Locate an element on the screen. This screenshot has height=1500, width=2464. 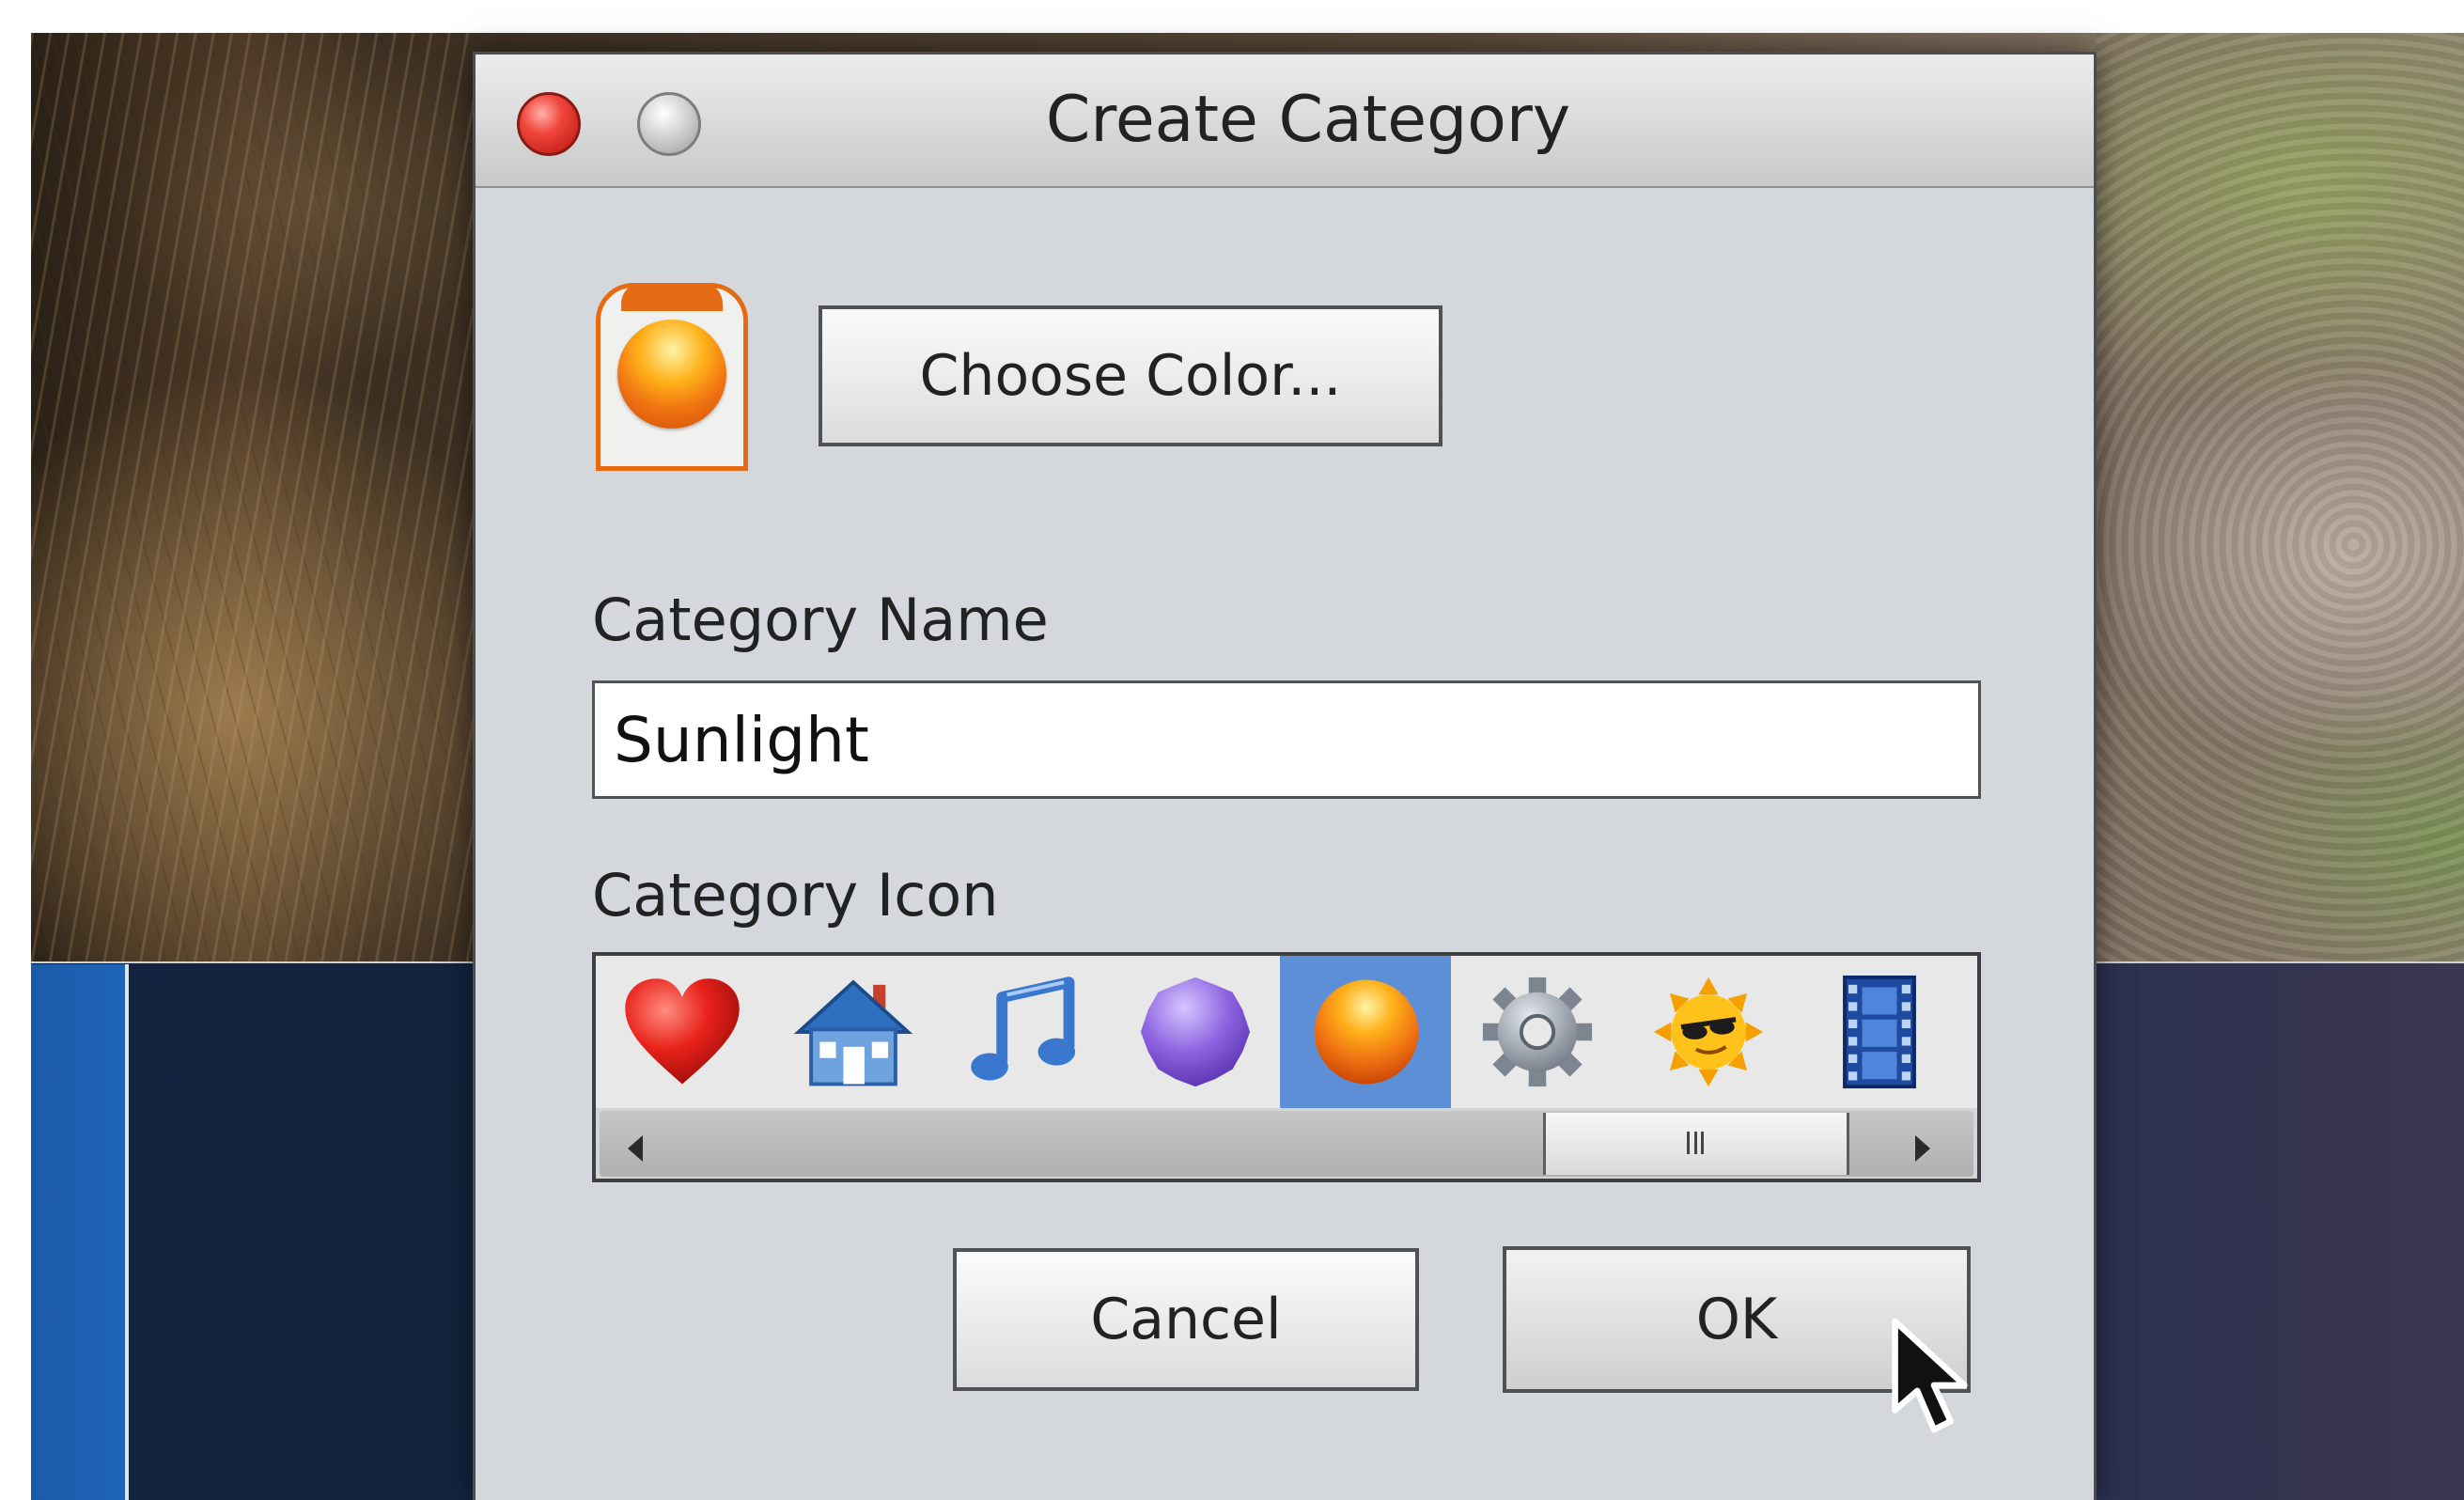
category-icon-picker is located at coordinates (1286, 1067).